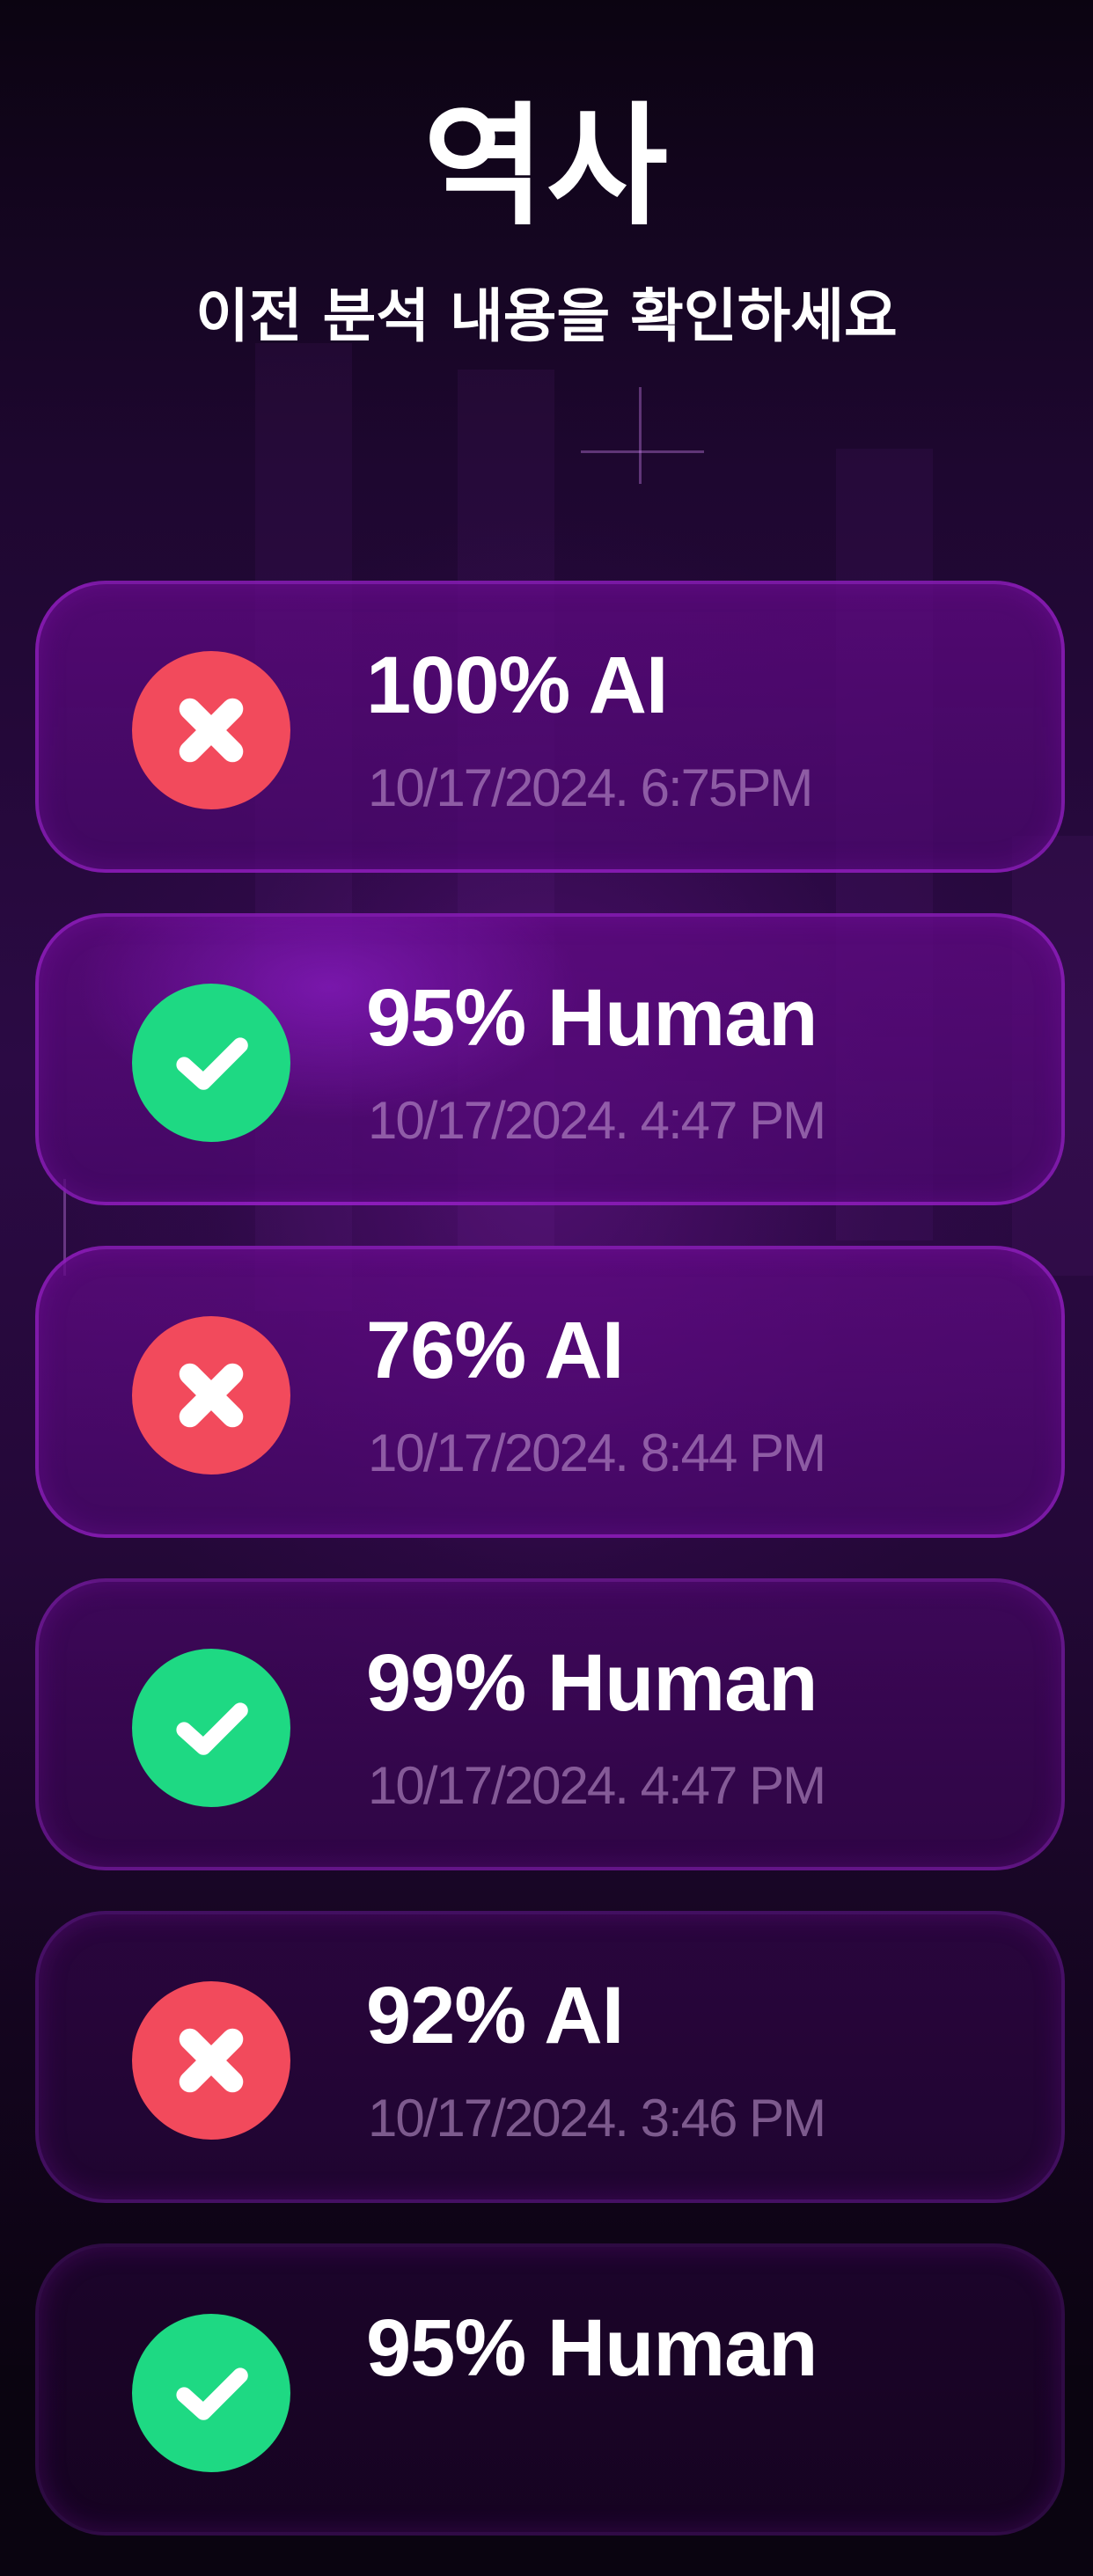 This screenshot has width=1093, height=2576. Describe the element at coordinates (495, 2015) in the screenshot. I see `history-result: 92% AI` at that location.